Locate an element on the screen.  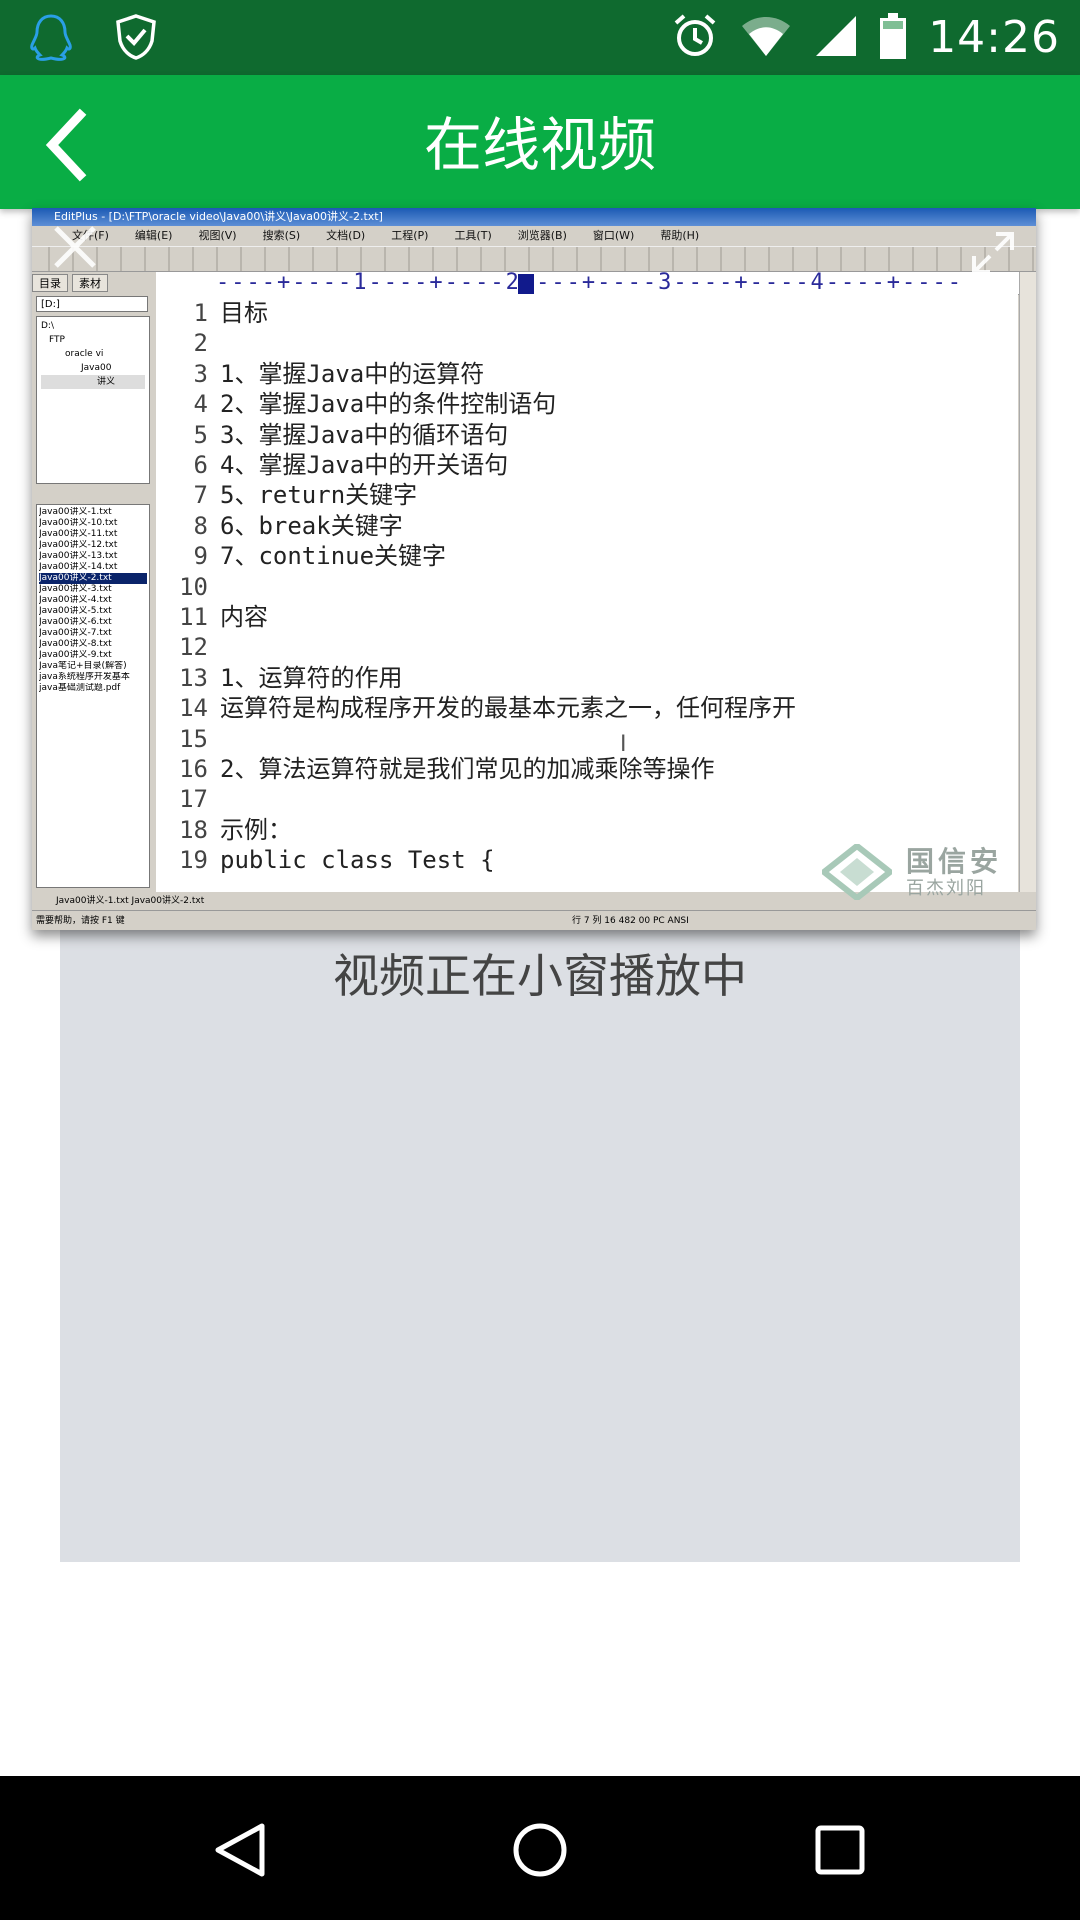
line-text: 5、return关键字 is located at coordinates (319, 495).